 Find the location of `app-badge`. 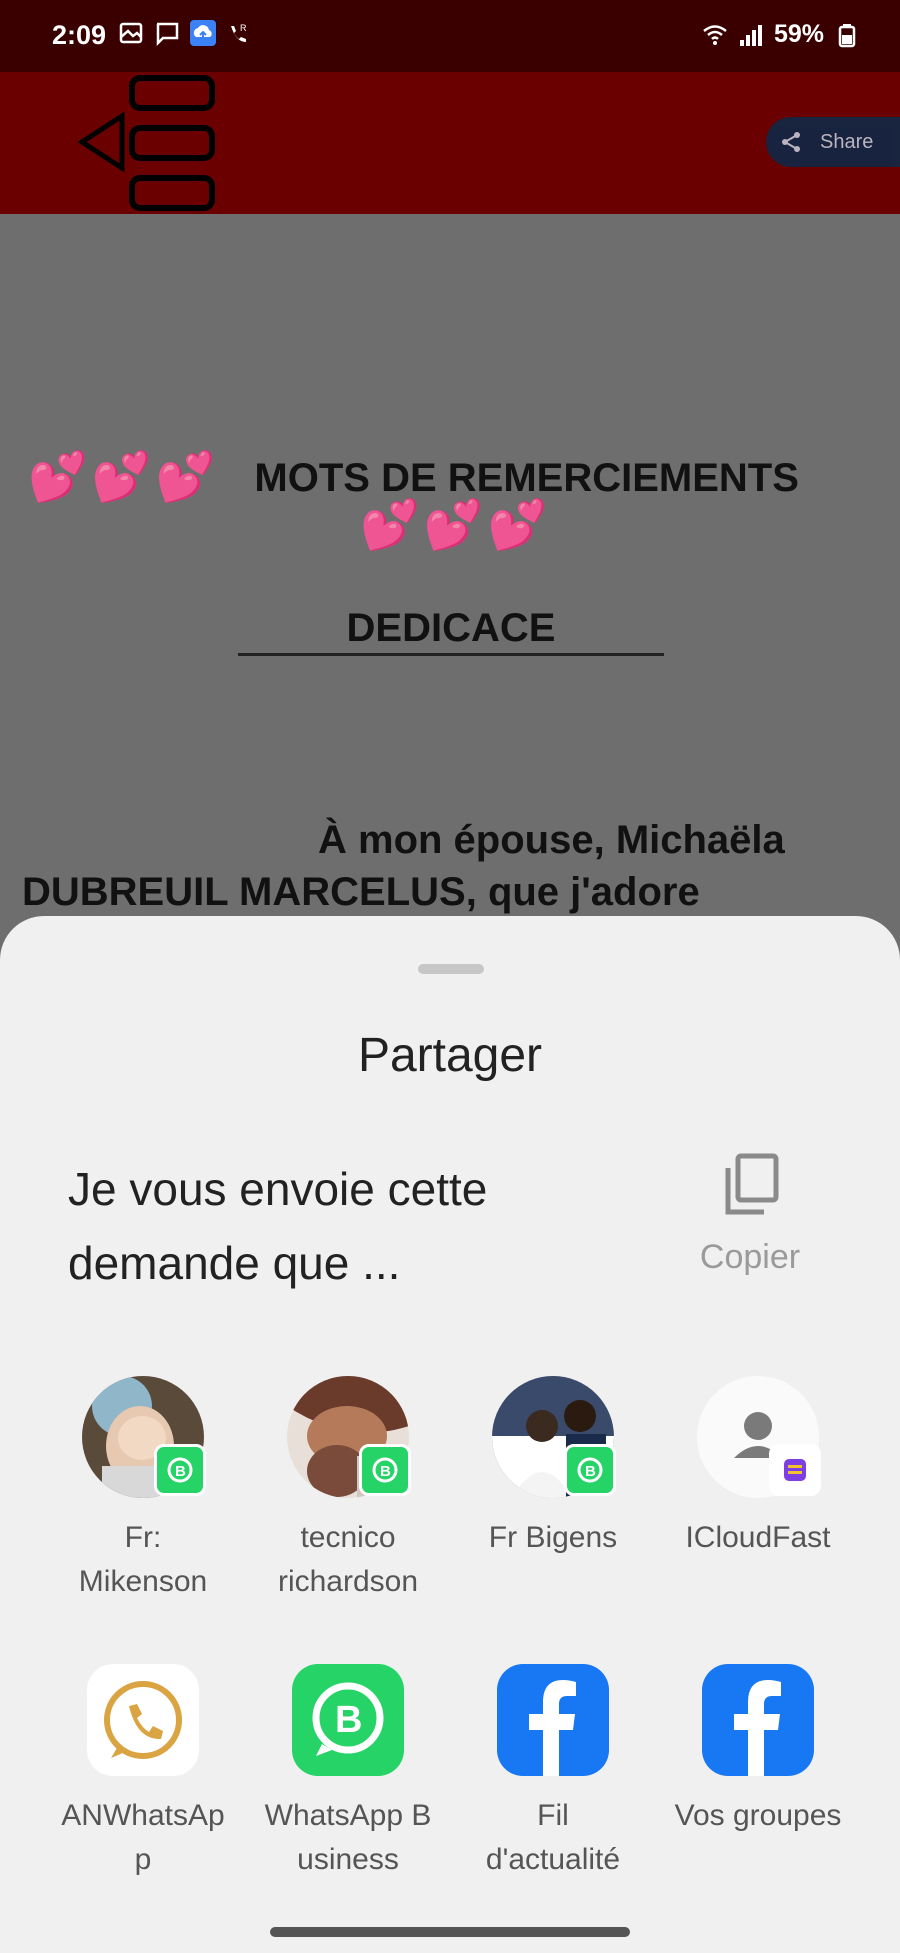

app-badge is located at coordinates (795, 1470).